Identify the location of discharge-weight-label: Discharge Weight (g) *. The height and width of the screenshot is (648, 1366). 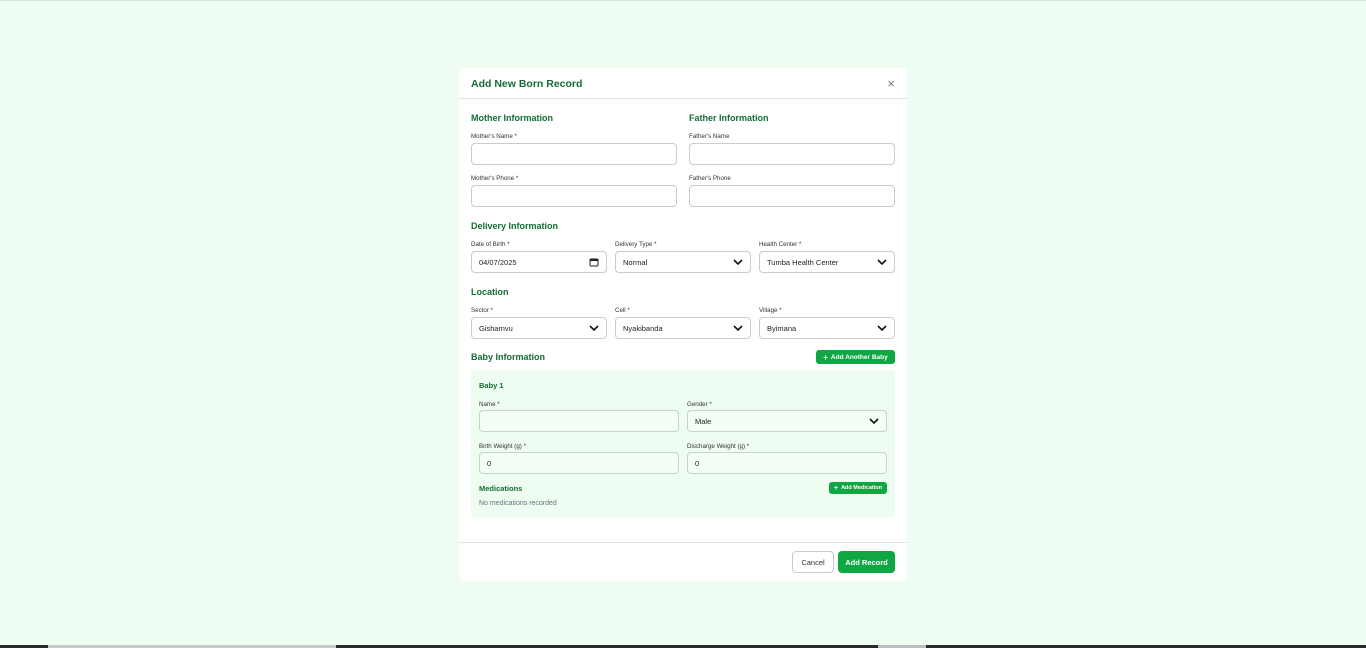
(718, 446).